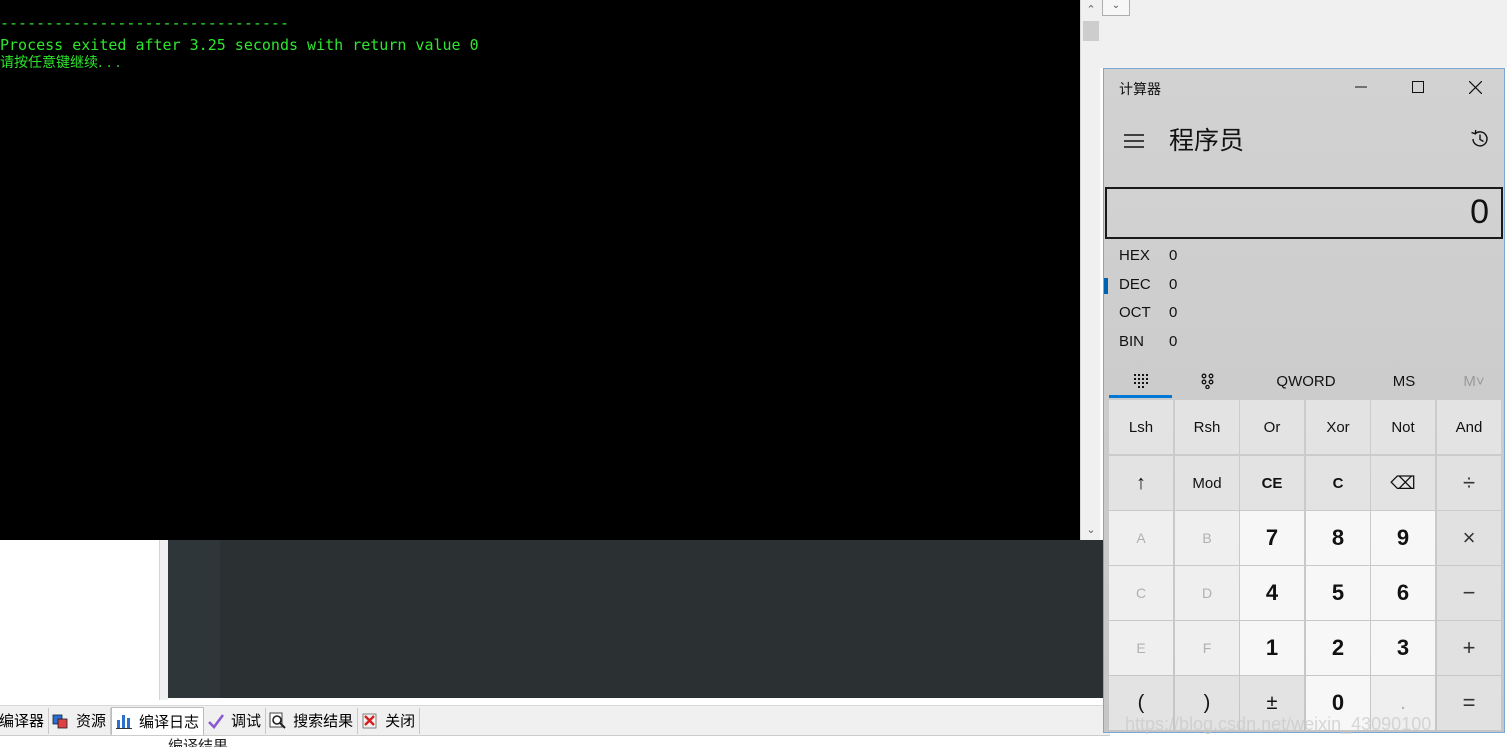 Image resolution: width=1507 pixels, height=747 pixels. I want to click on xor-button: Xor, so click(1338, 427).